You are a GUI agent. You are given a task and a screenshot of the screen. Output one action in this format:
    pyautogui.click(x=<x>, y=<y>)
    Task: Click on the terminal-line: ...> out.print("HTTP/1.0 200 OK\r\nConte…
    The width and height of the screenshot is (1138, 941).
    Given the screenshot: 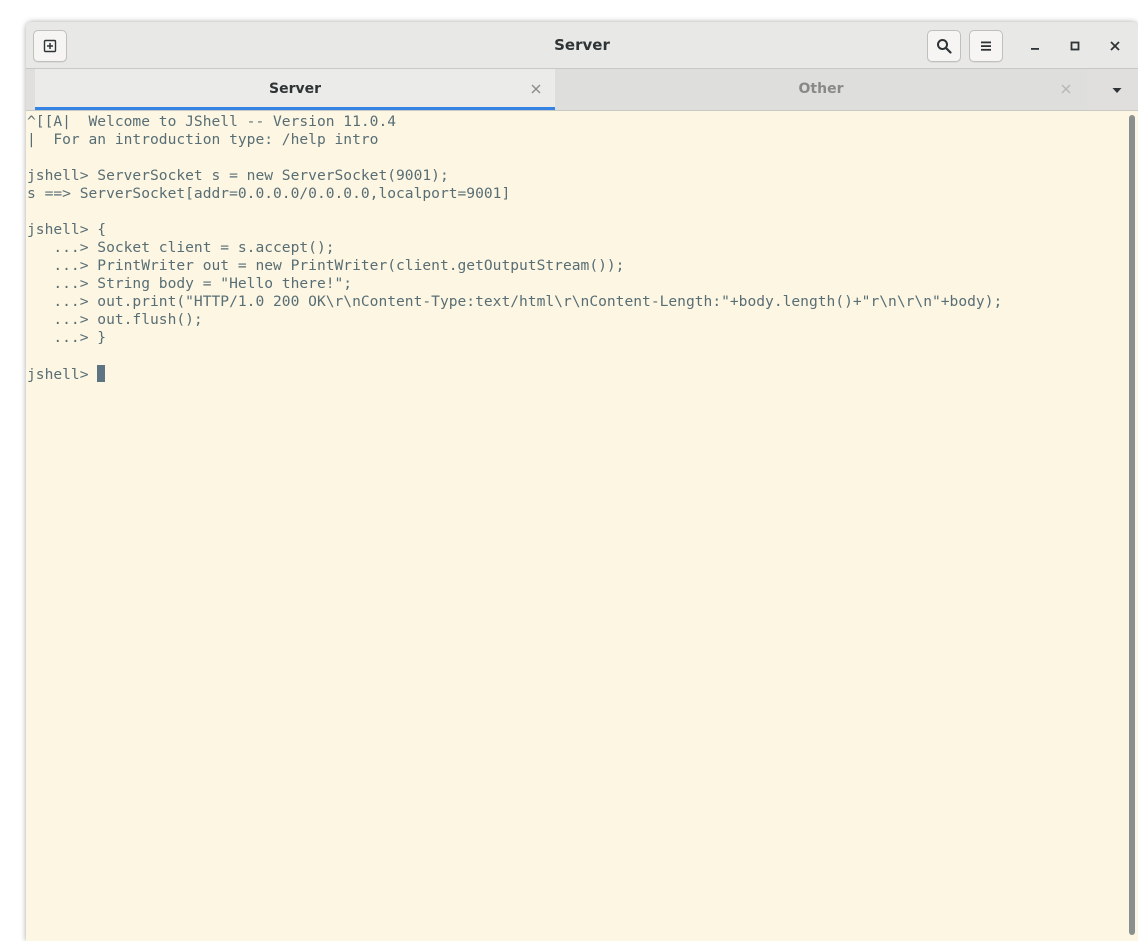 What is the action you would take?
    pyautogui.click(x=515, y=301)
    